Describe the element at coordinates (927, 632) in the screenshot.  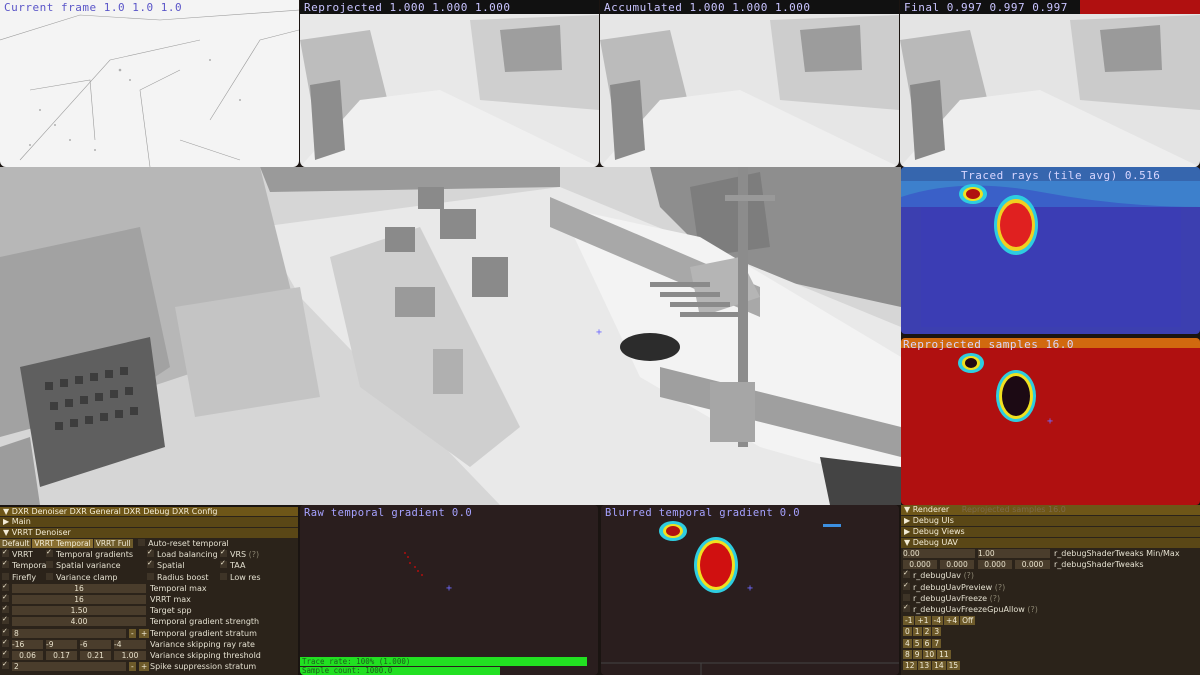
I see `grid-button: 2` at that location.